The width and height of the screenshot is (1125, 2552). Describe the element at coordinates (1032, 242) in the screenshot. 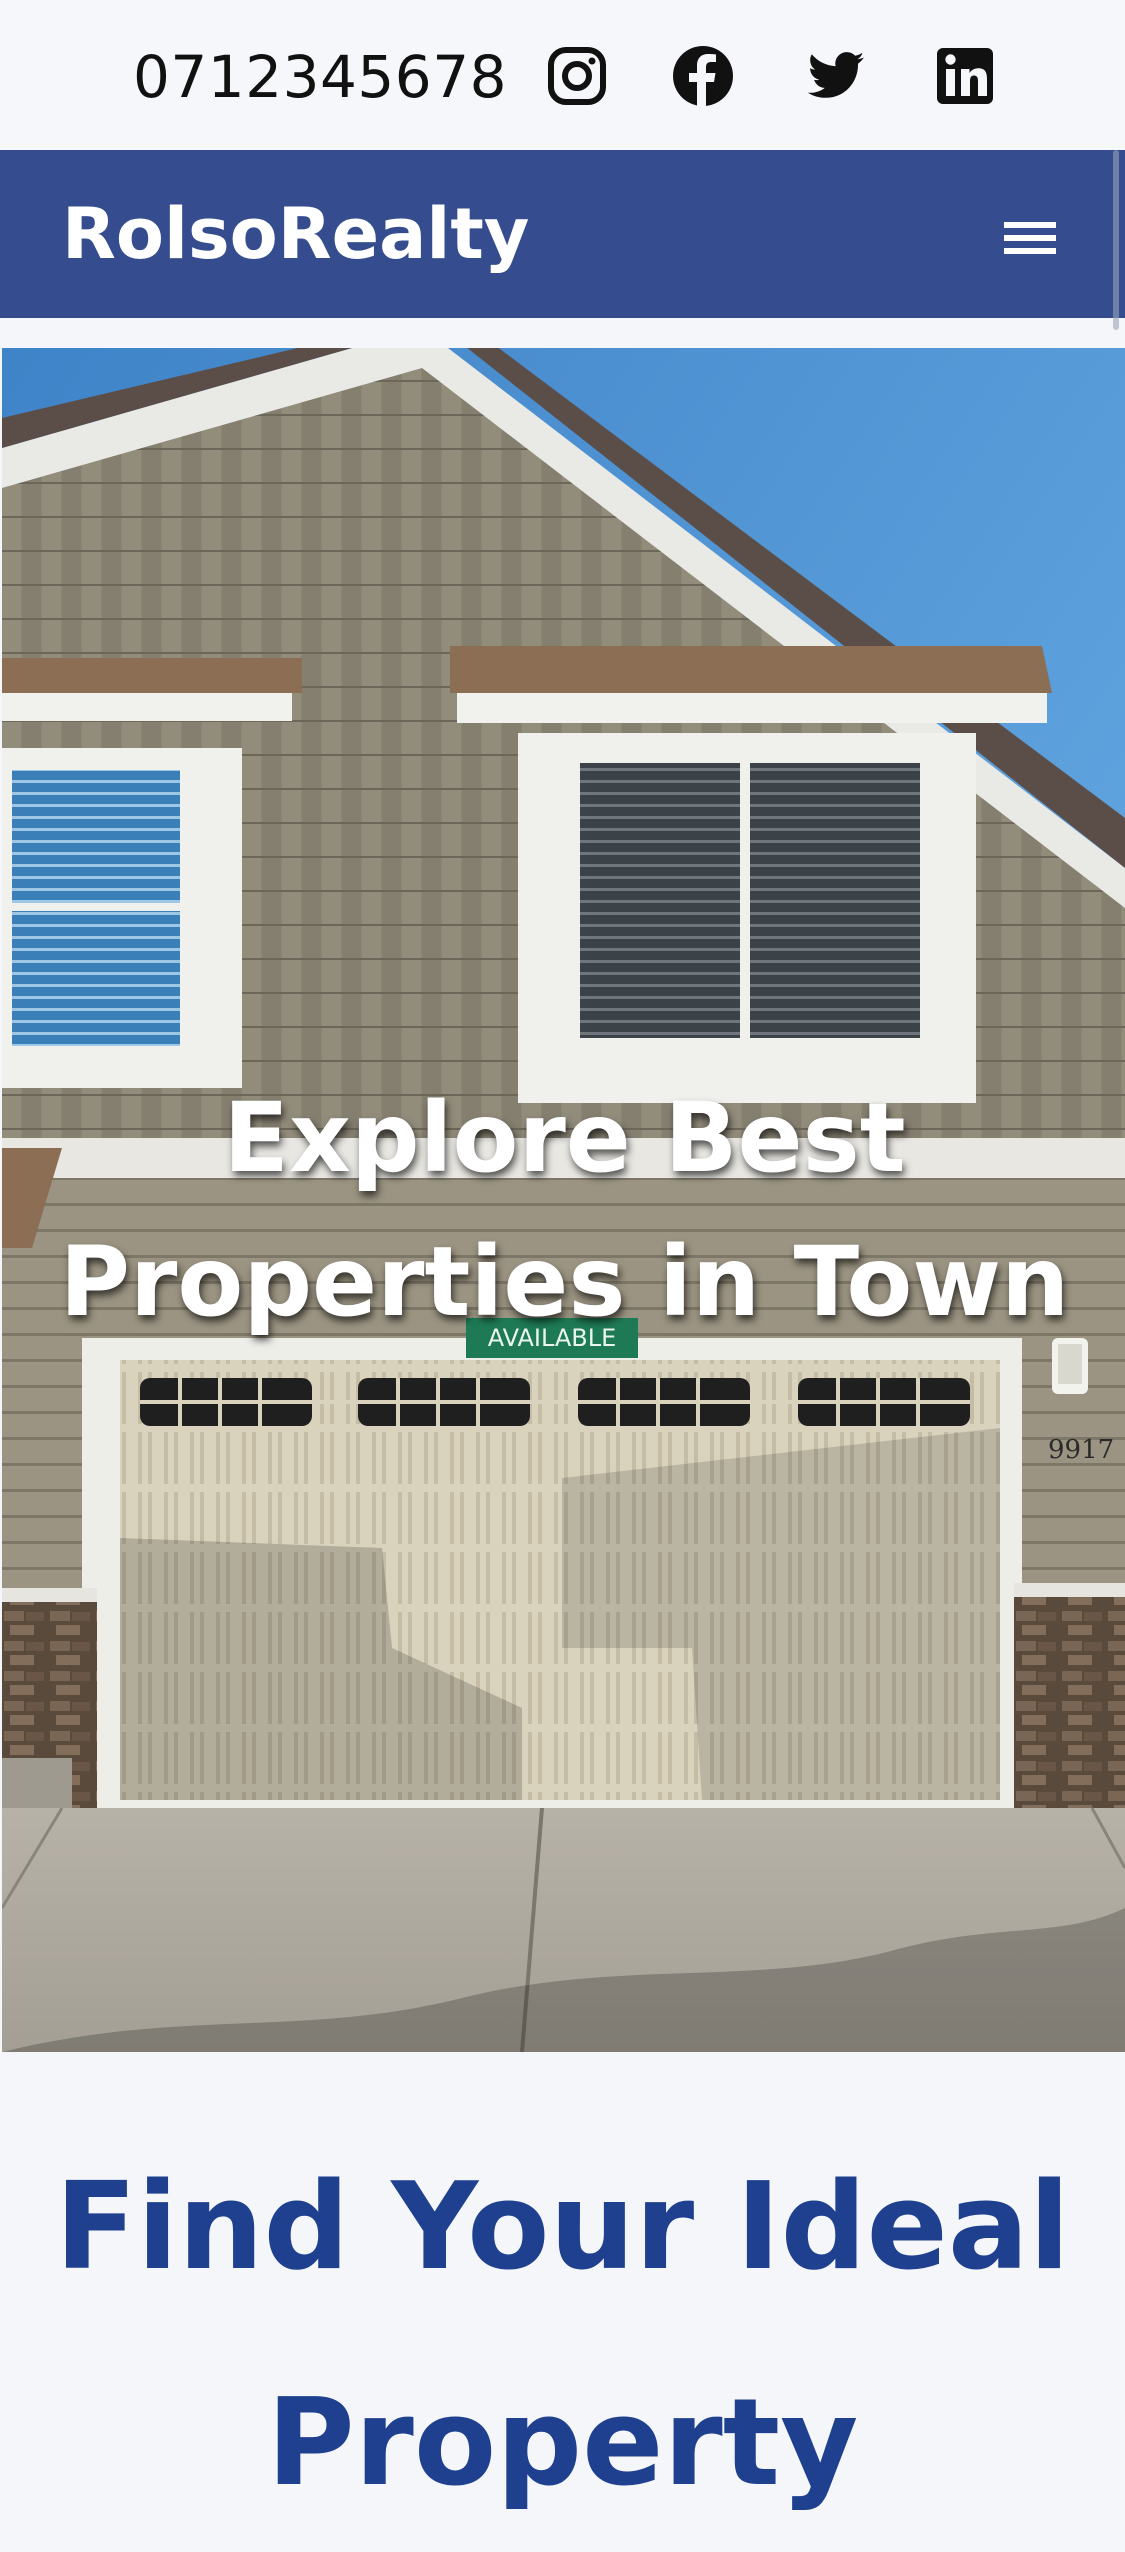

I see `hamburger-menu-icon` at that location.